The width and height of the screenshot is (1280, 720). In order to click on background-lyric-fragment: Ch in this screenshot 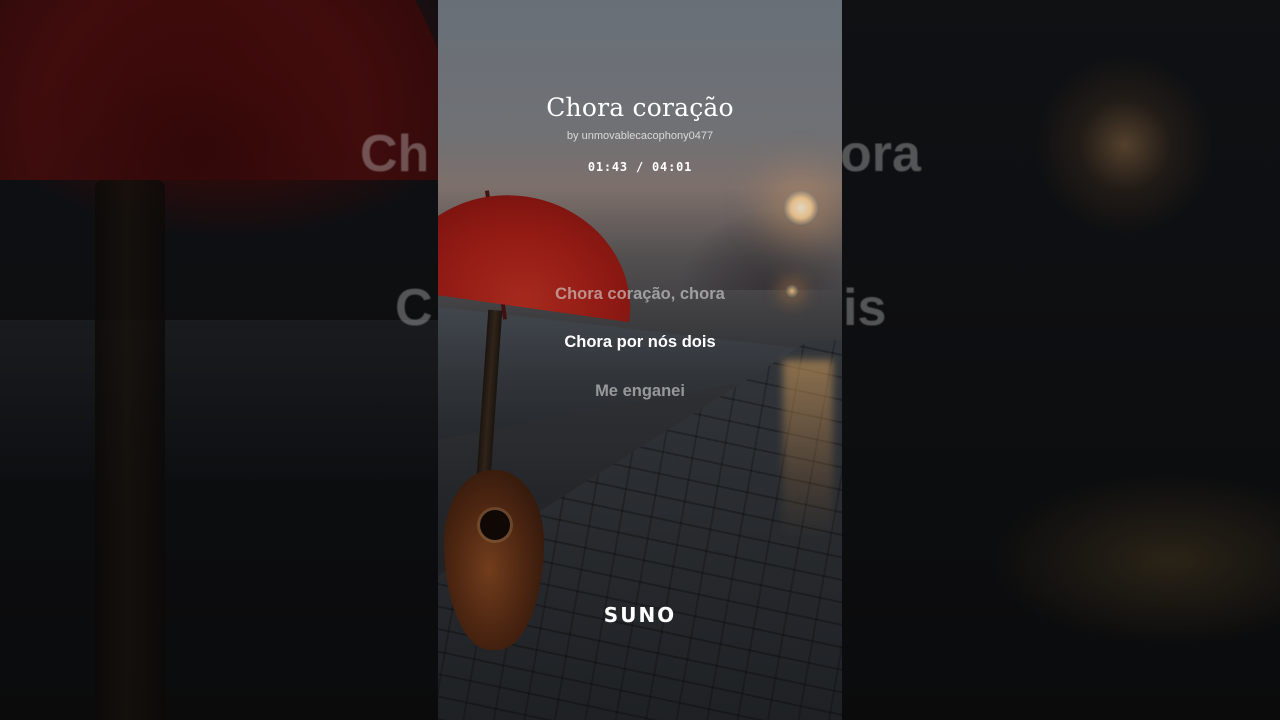, I will do `click(395, 154)`.